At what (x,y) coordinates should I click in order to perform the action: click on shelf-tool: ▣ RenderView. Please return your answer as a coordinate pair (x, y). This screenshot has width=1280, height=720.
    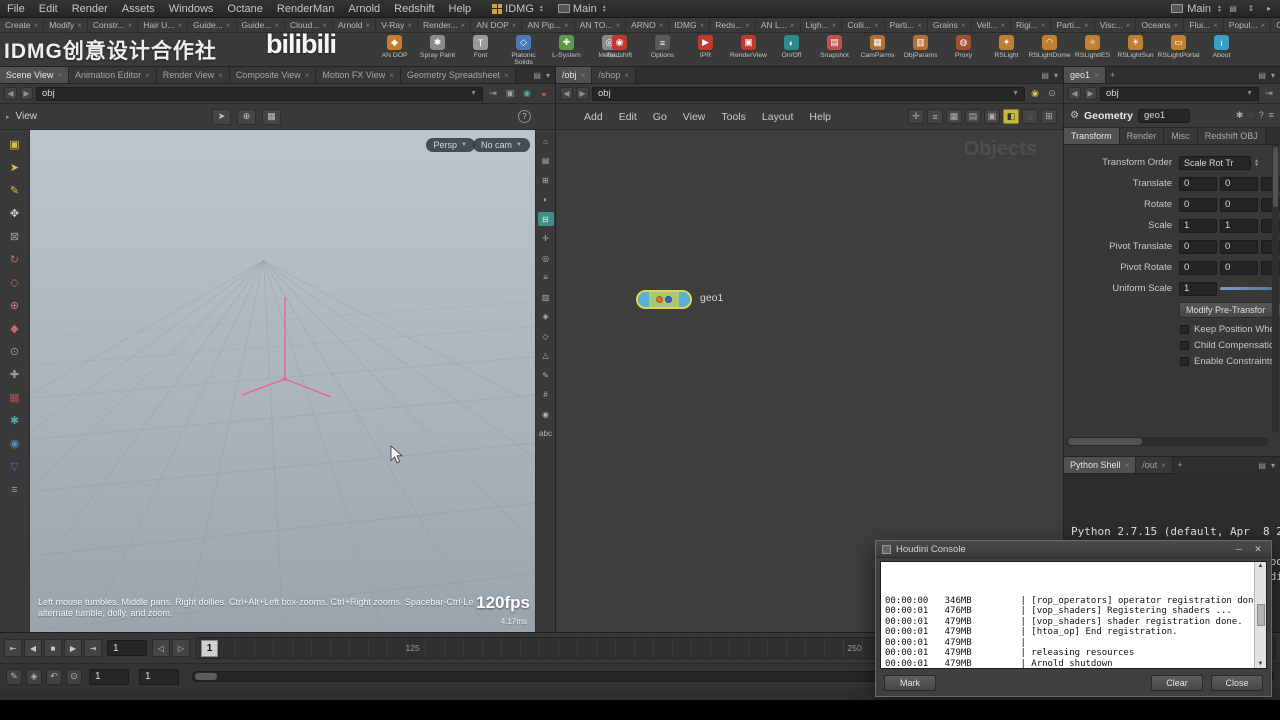
    Looking at the image, I should click on (748, 50).